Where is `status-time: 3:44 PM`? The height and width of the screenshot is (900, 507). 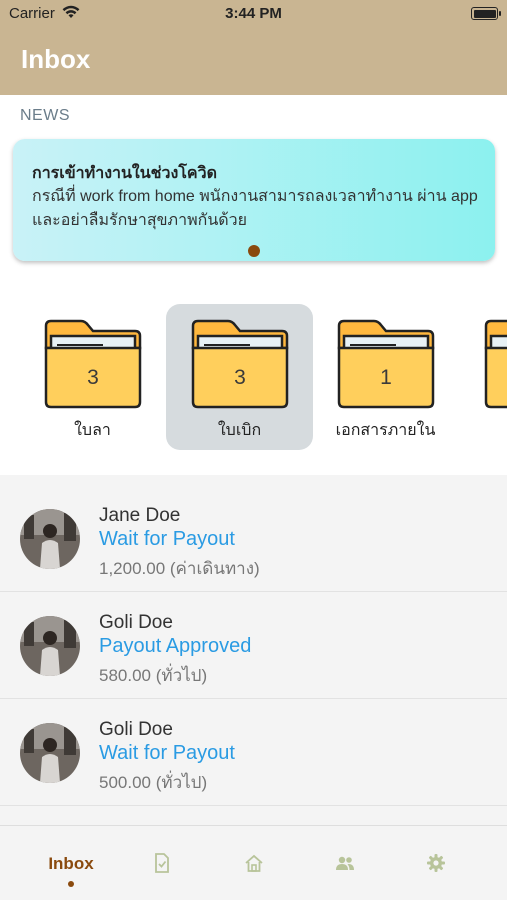 status-time: 3:44 PM is located at coordinates (253, 13).